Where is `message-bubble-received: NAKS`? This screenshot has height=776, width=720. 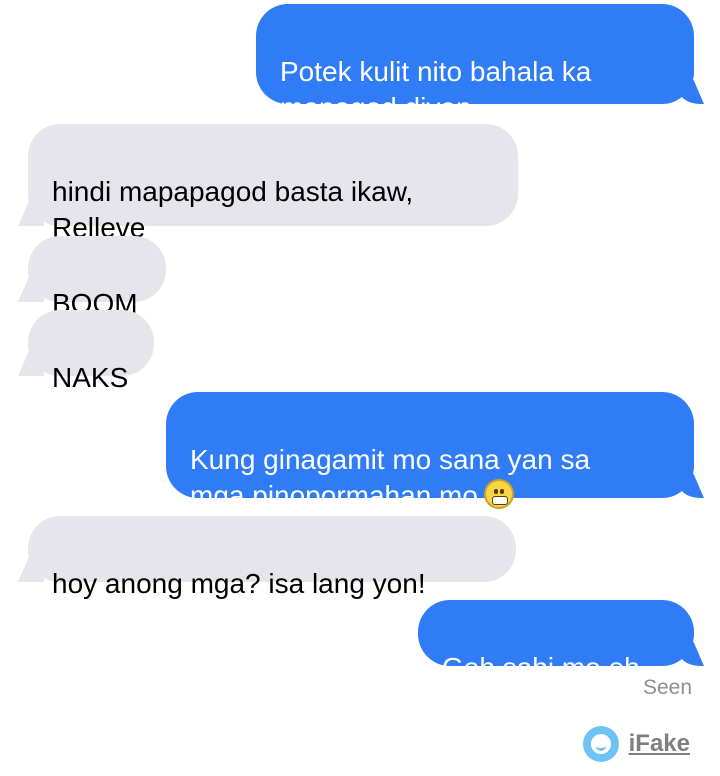
message-bubble-received: NAKS is located at coordinates (91, 351).